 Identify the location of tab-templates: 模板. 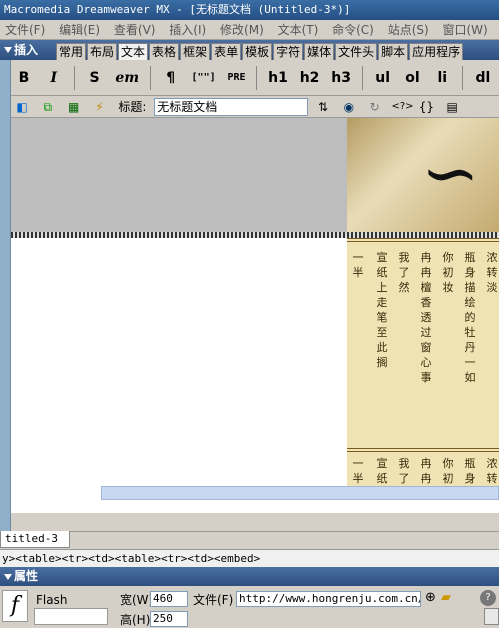
(257, 51).